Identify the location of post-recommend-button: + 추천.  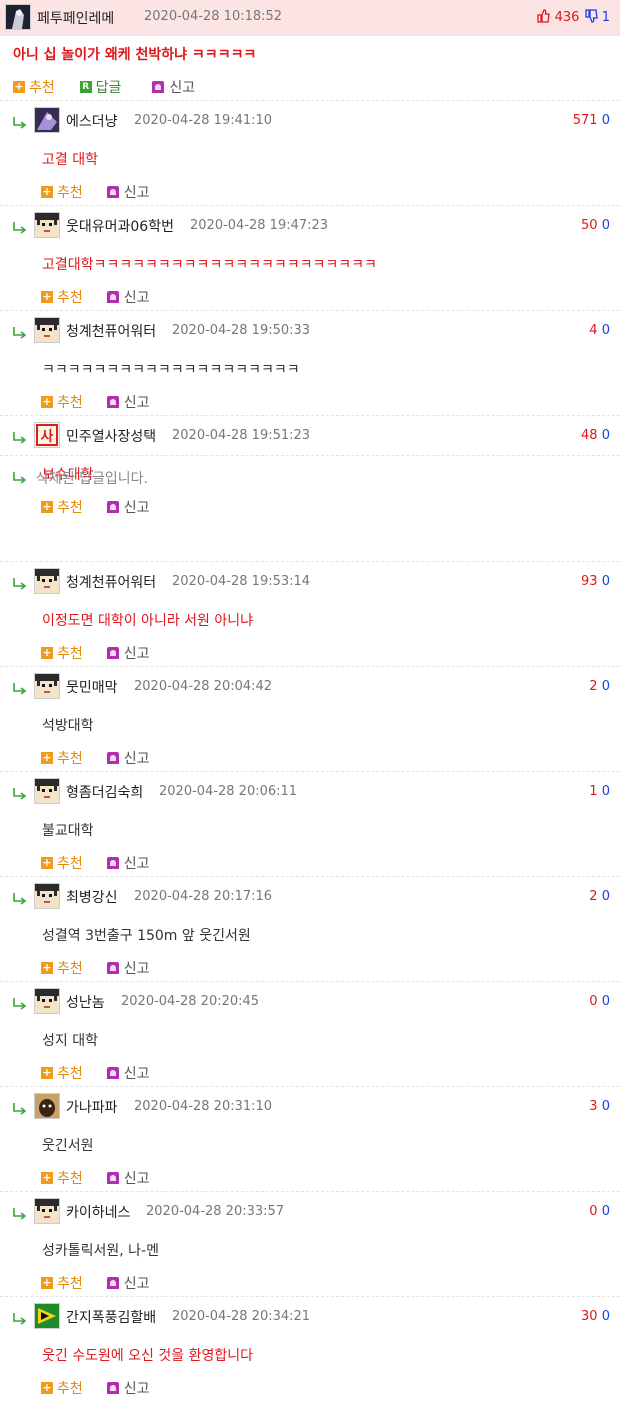
(34, 87).